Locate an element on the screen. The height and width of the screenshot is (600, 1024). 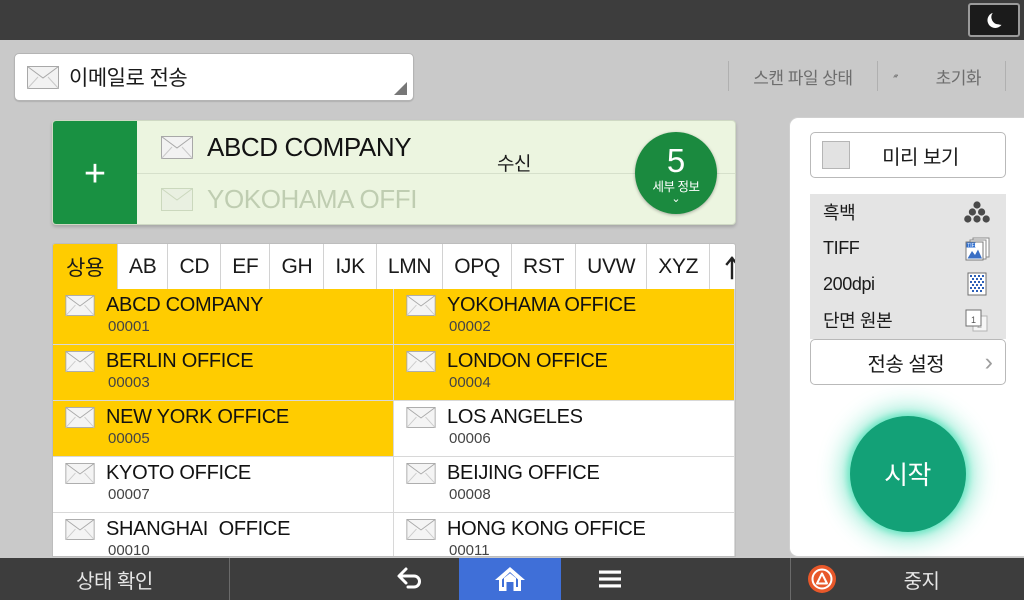
contact-number: 00004 is located at coordinates (470, 382).